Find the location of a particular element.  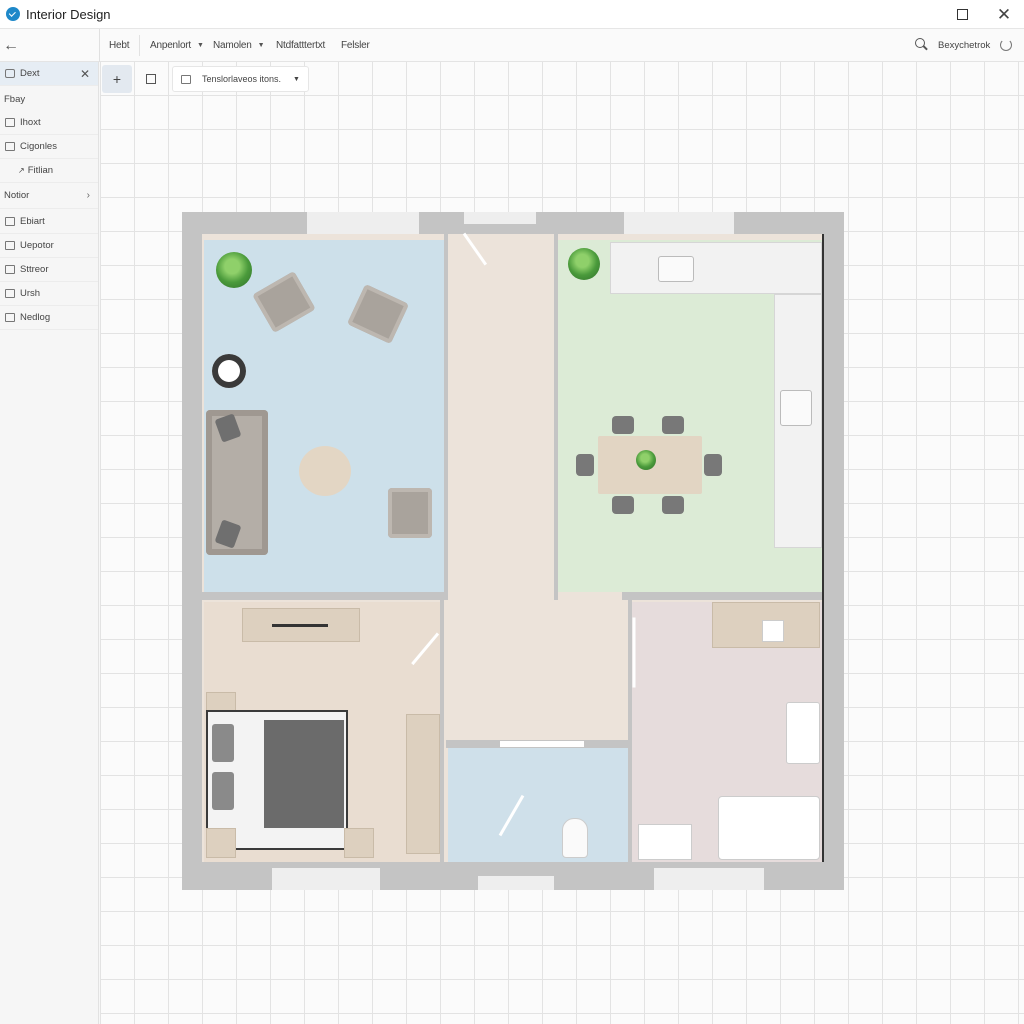

bedroom is located at coordinates (323, 732).